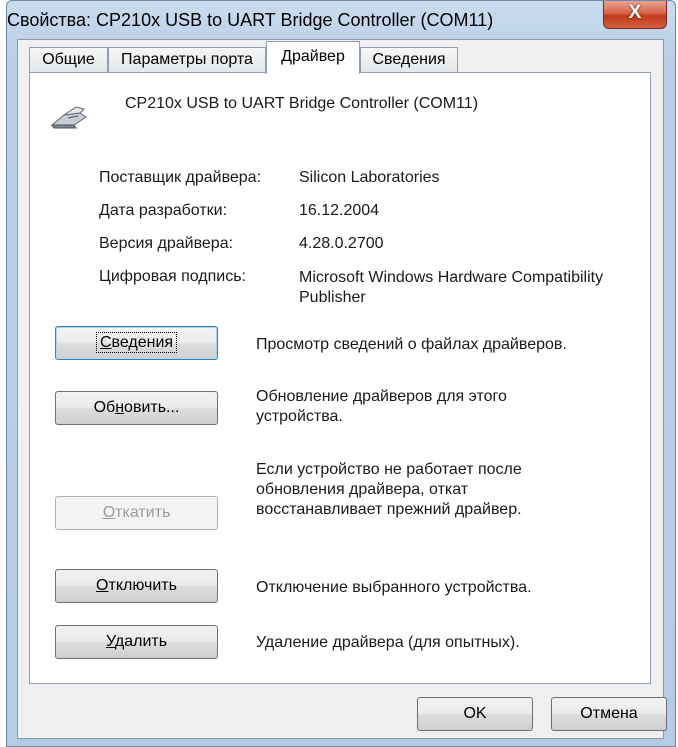  I want to click on close-button: X, so click(635, 15).